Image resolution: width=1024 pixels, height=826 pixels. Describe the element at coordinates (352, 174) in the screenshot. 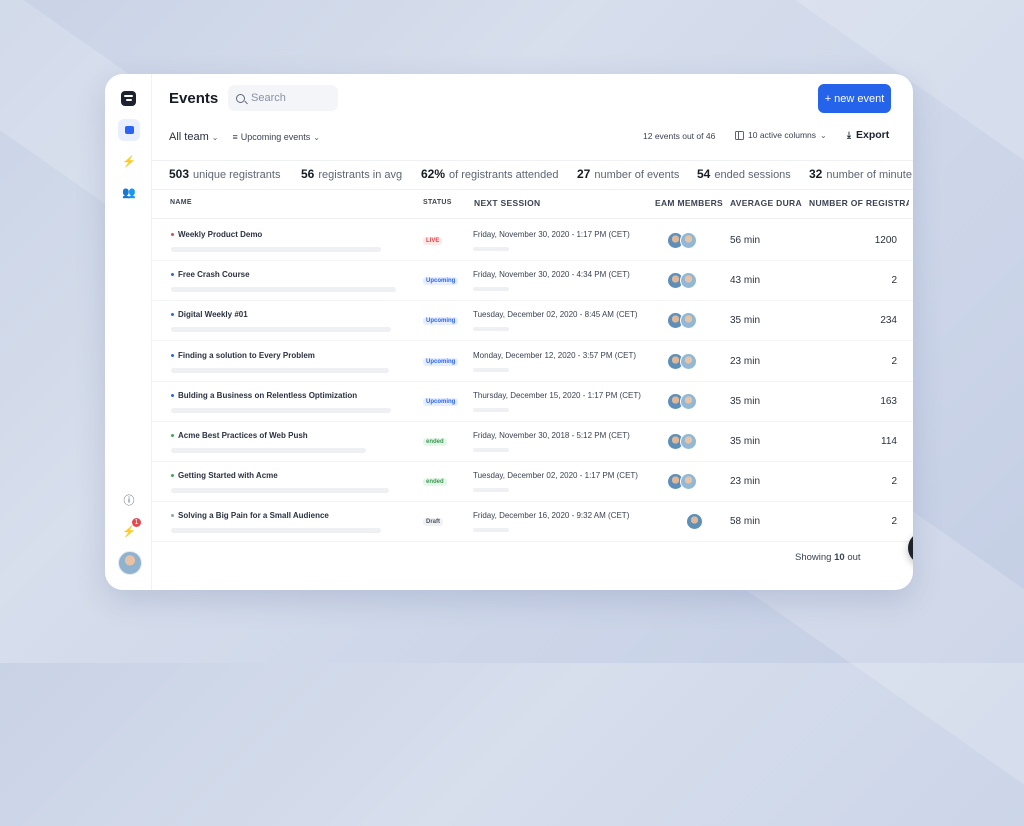

I see `stat-registrants-avg: 56 registrants in avg` at that location.